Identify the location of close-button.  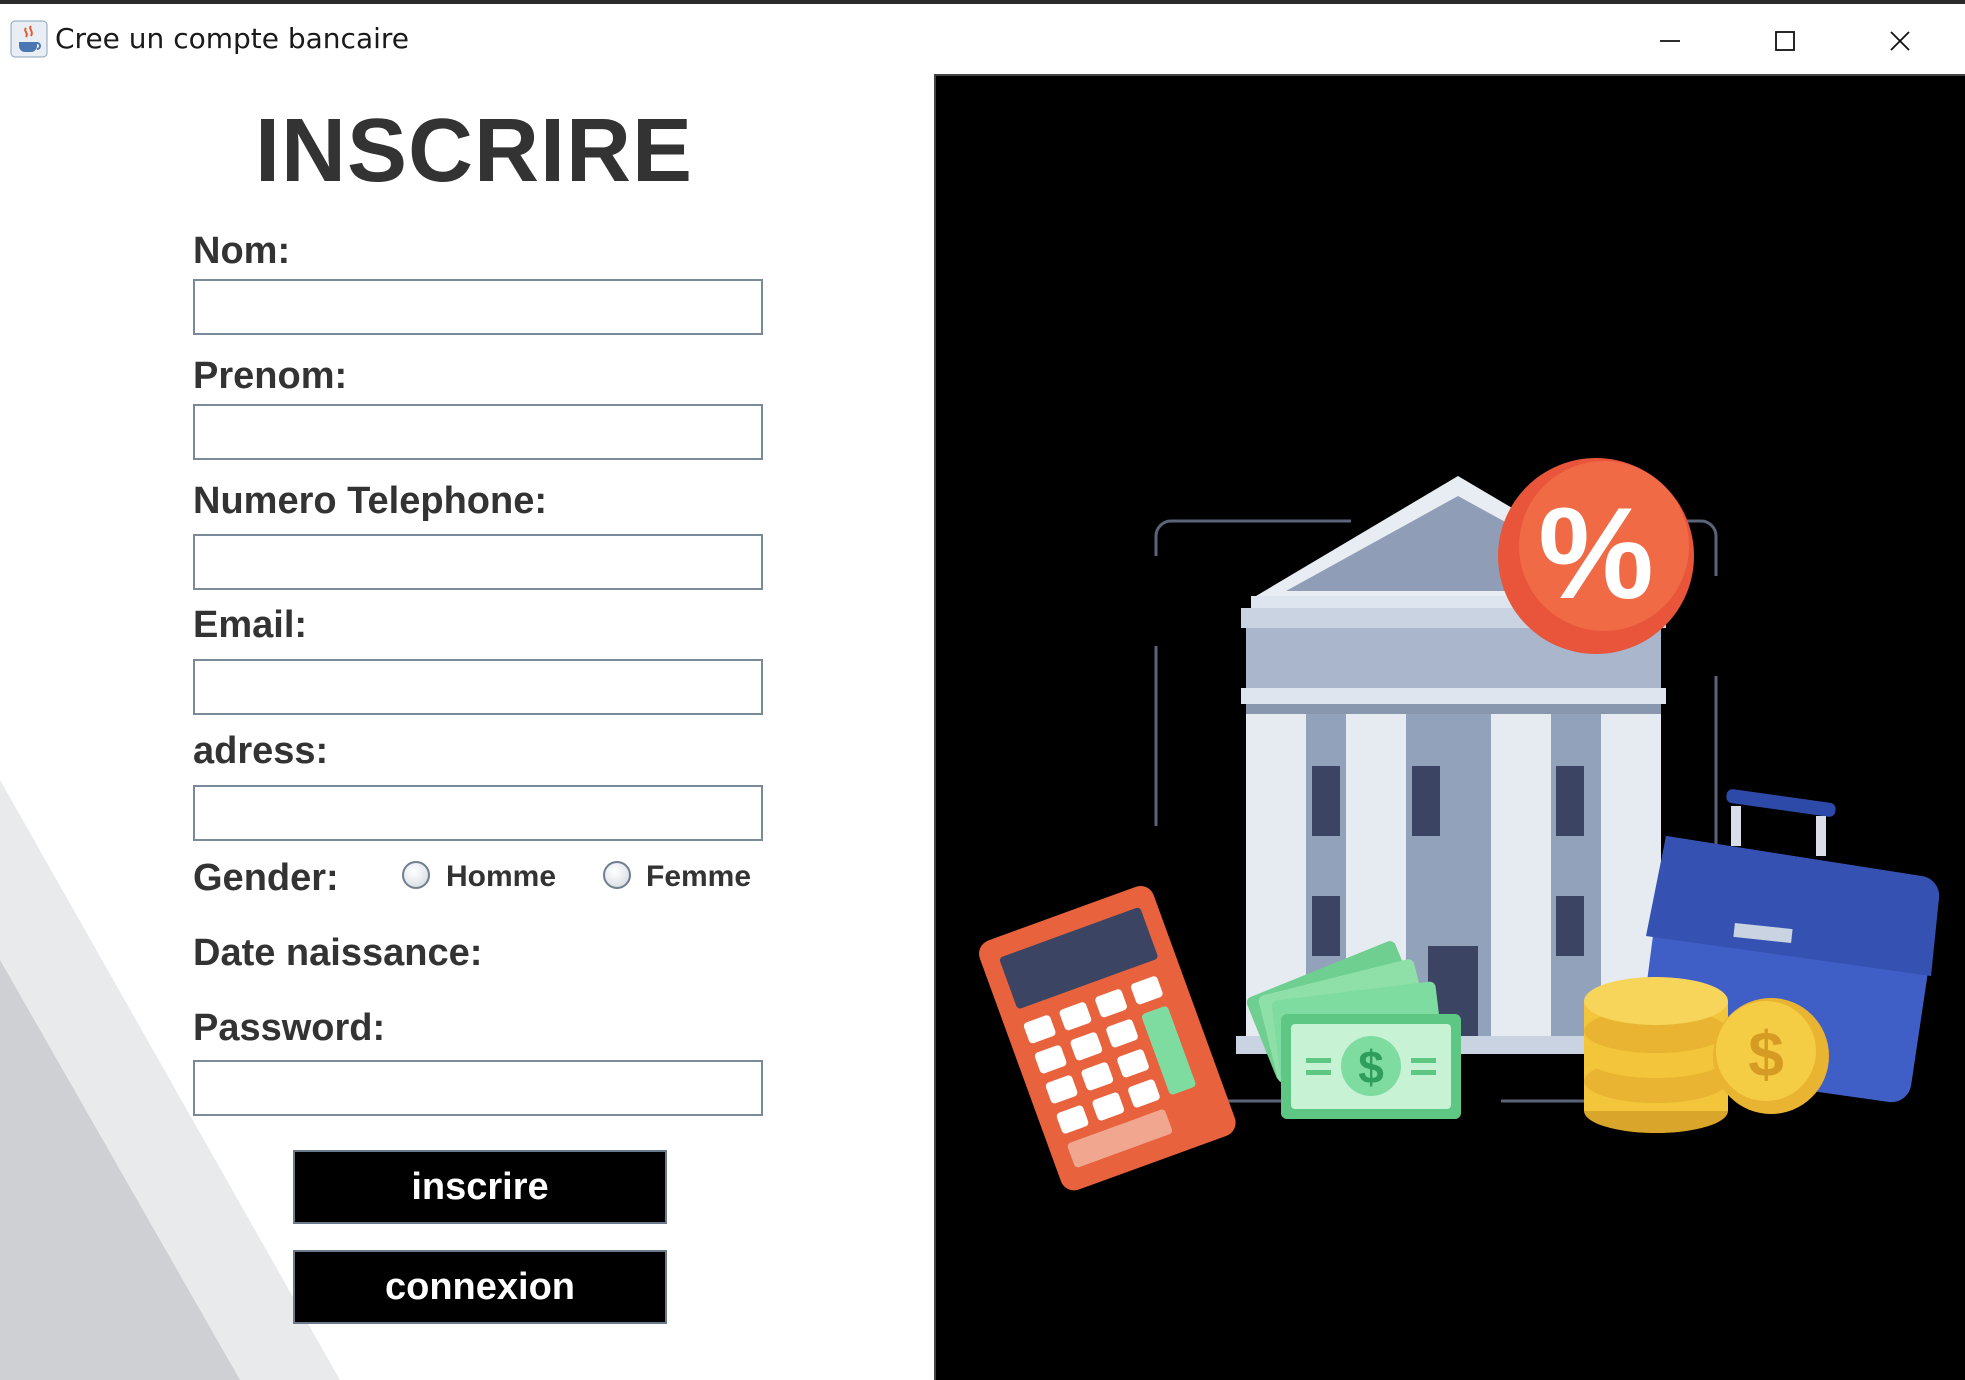
(1900, 41).